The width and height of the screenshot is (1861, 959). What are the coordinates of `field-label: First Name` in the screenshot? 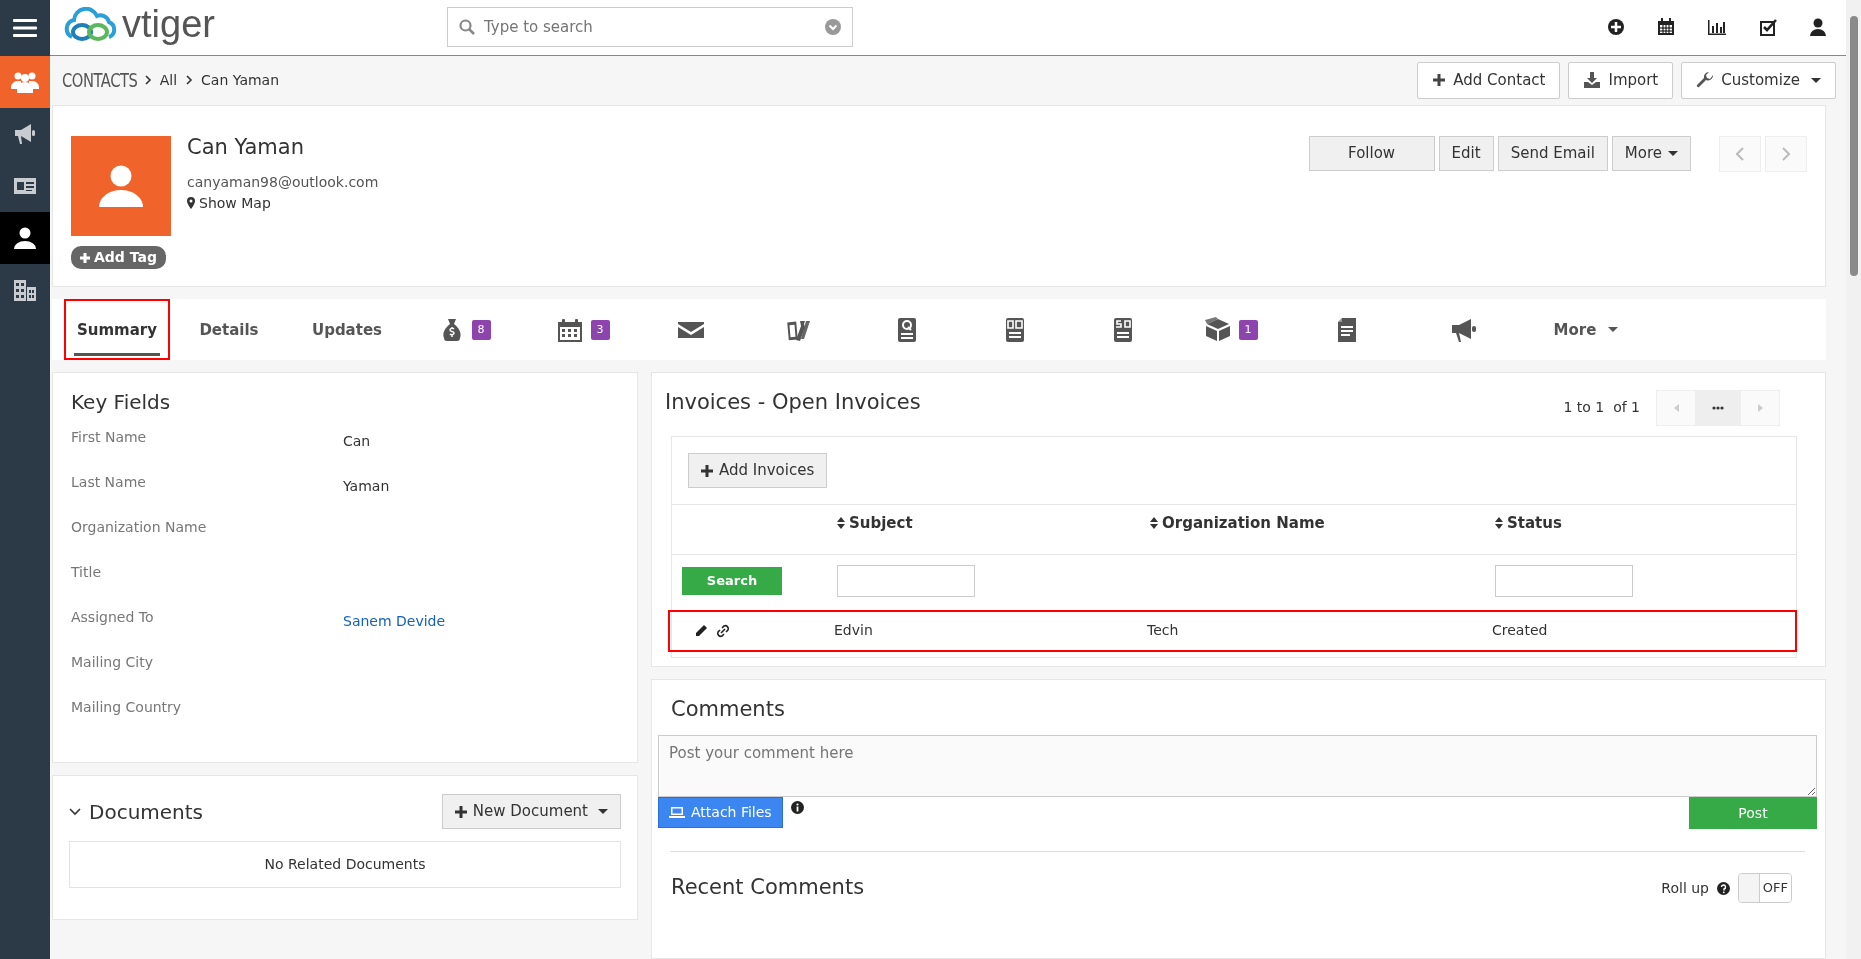 It's located at (109, 438).